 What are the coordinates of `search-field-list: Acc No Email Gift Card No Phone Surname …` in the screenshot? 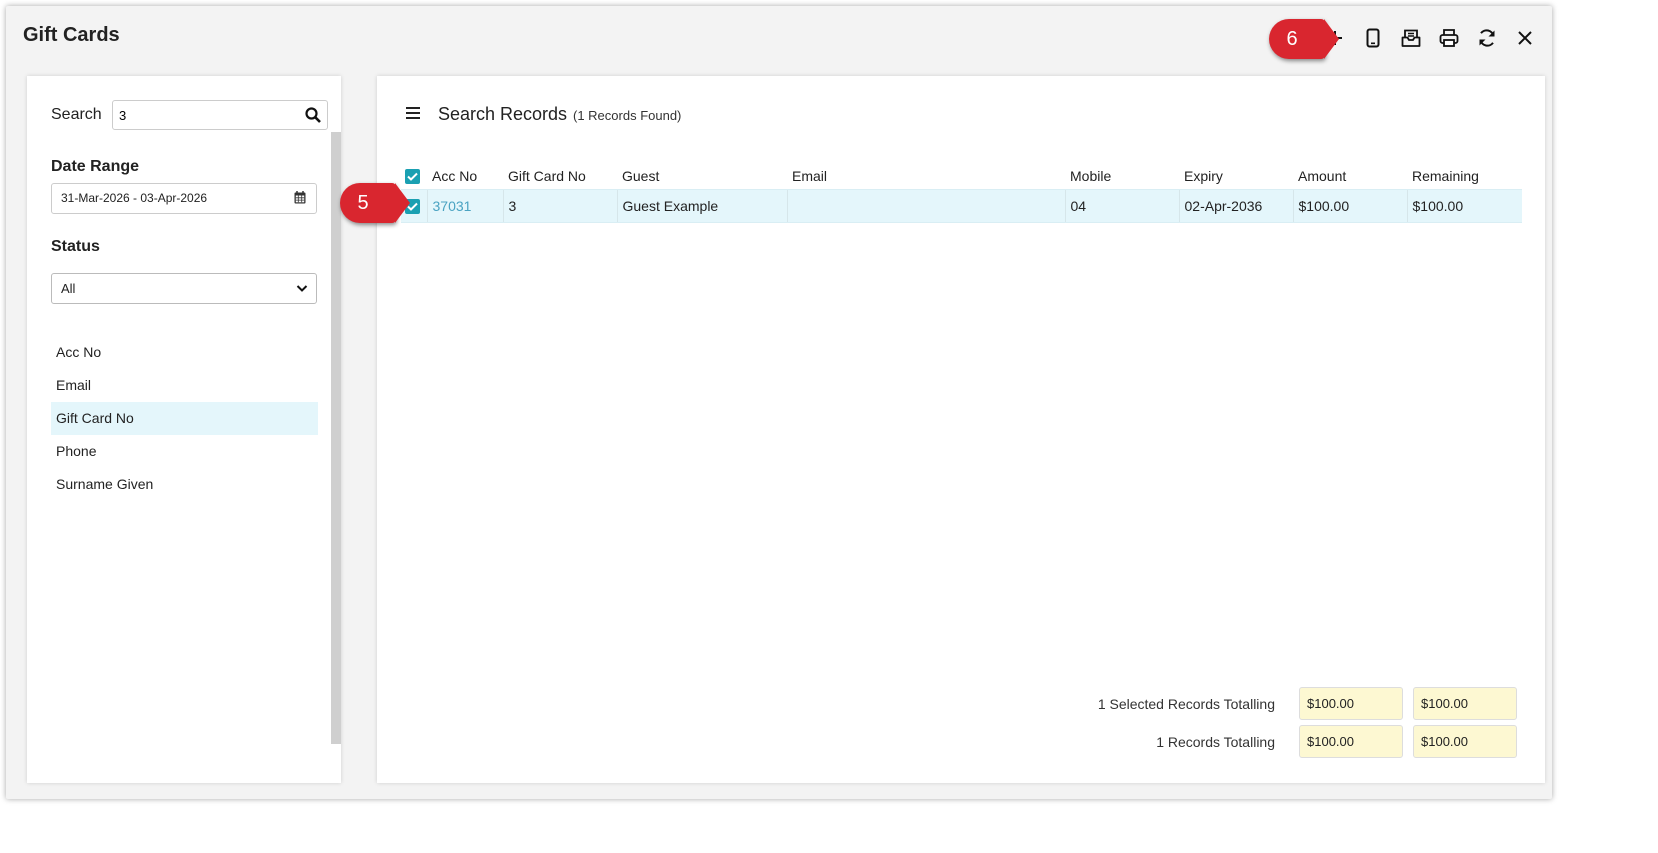 It's located at (184, 418).